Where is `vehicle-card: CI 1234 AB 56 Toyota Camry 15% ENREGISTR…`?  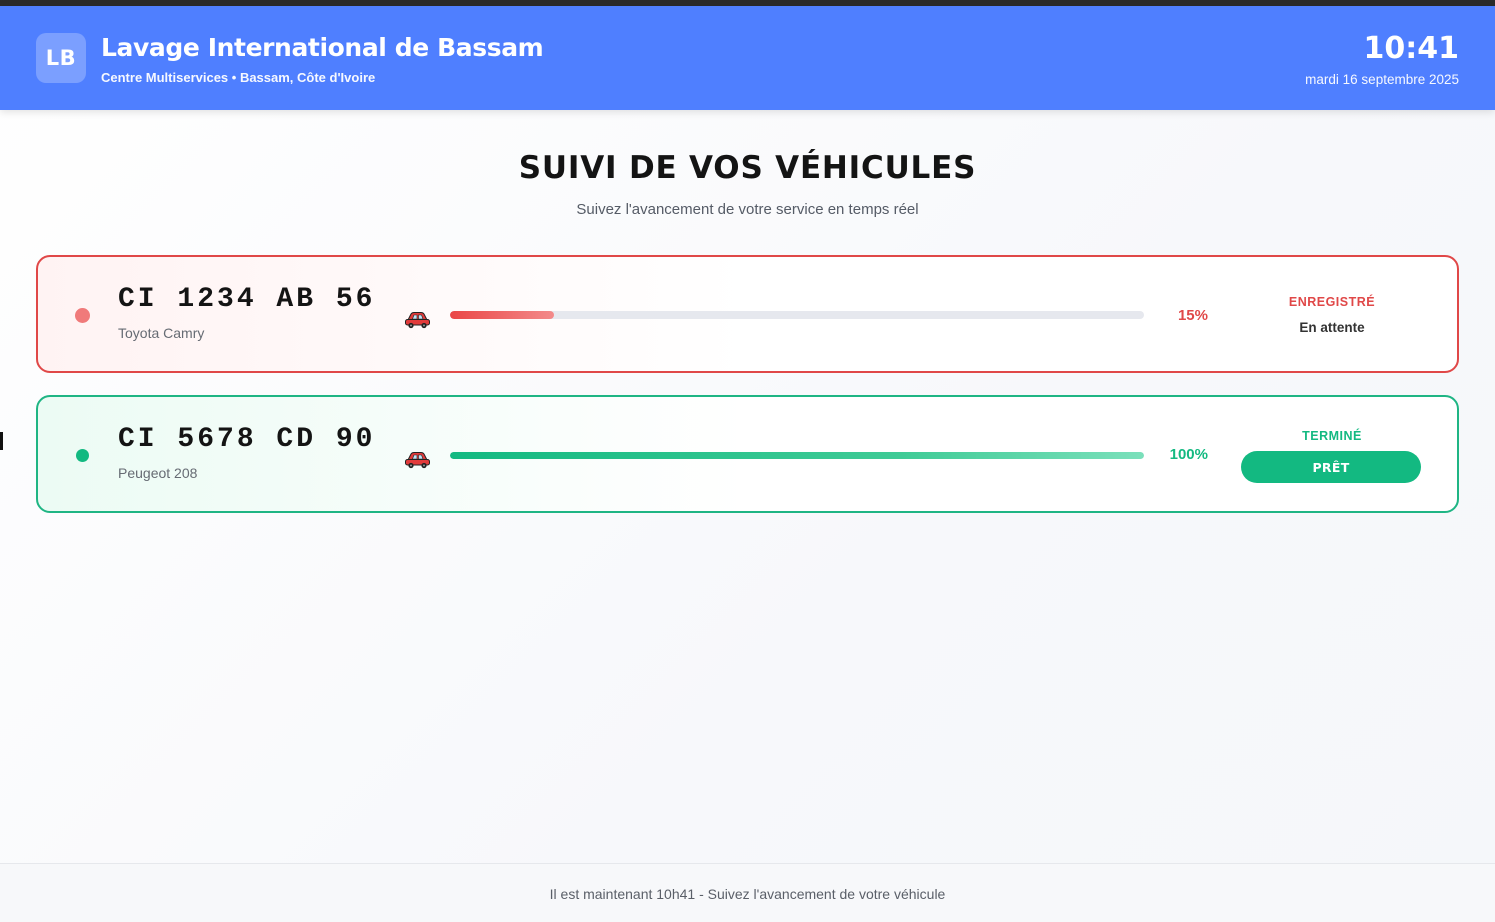 vehicle-card: CI 1234 AB 56 Toyota Camry 15% ENREGISTR… is located at coordinates (747, 314).